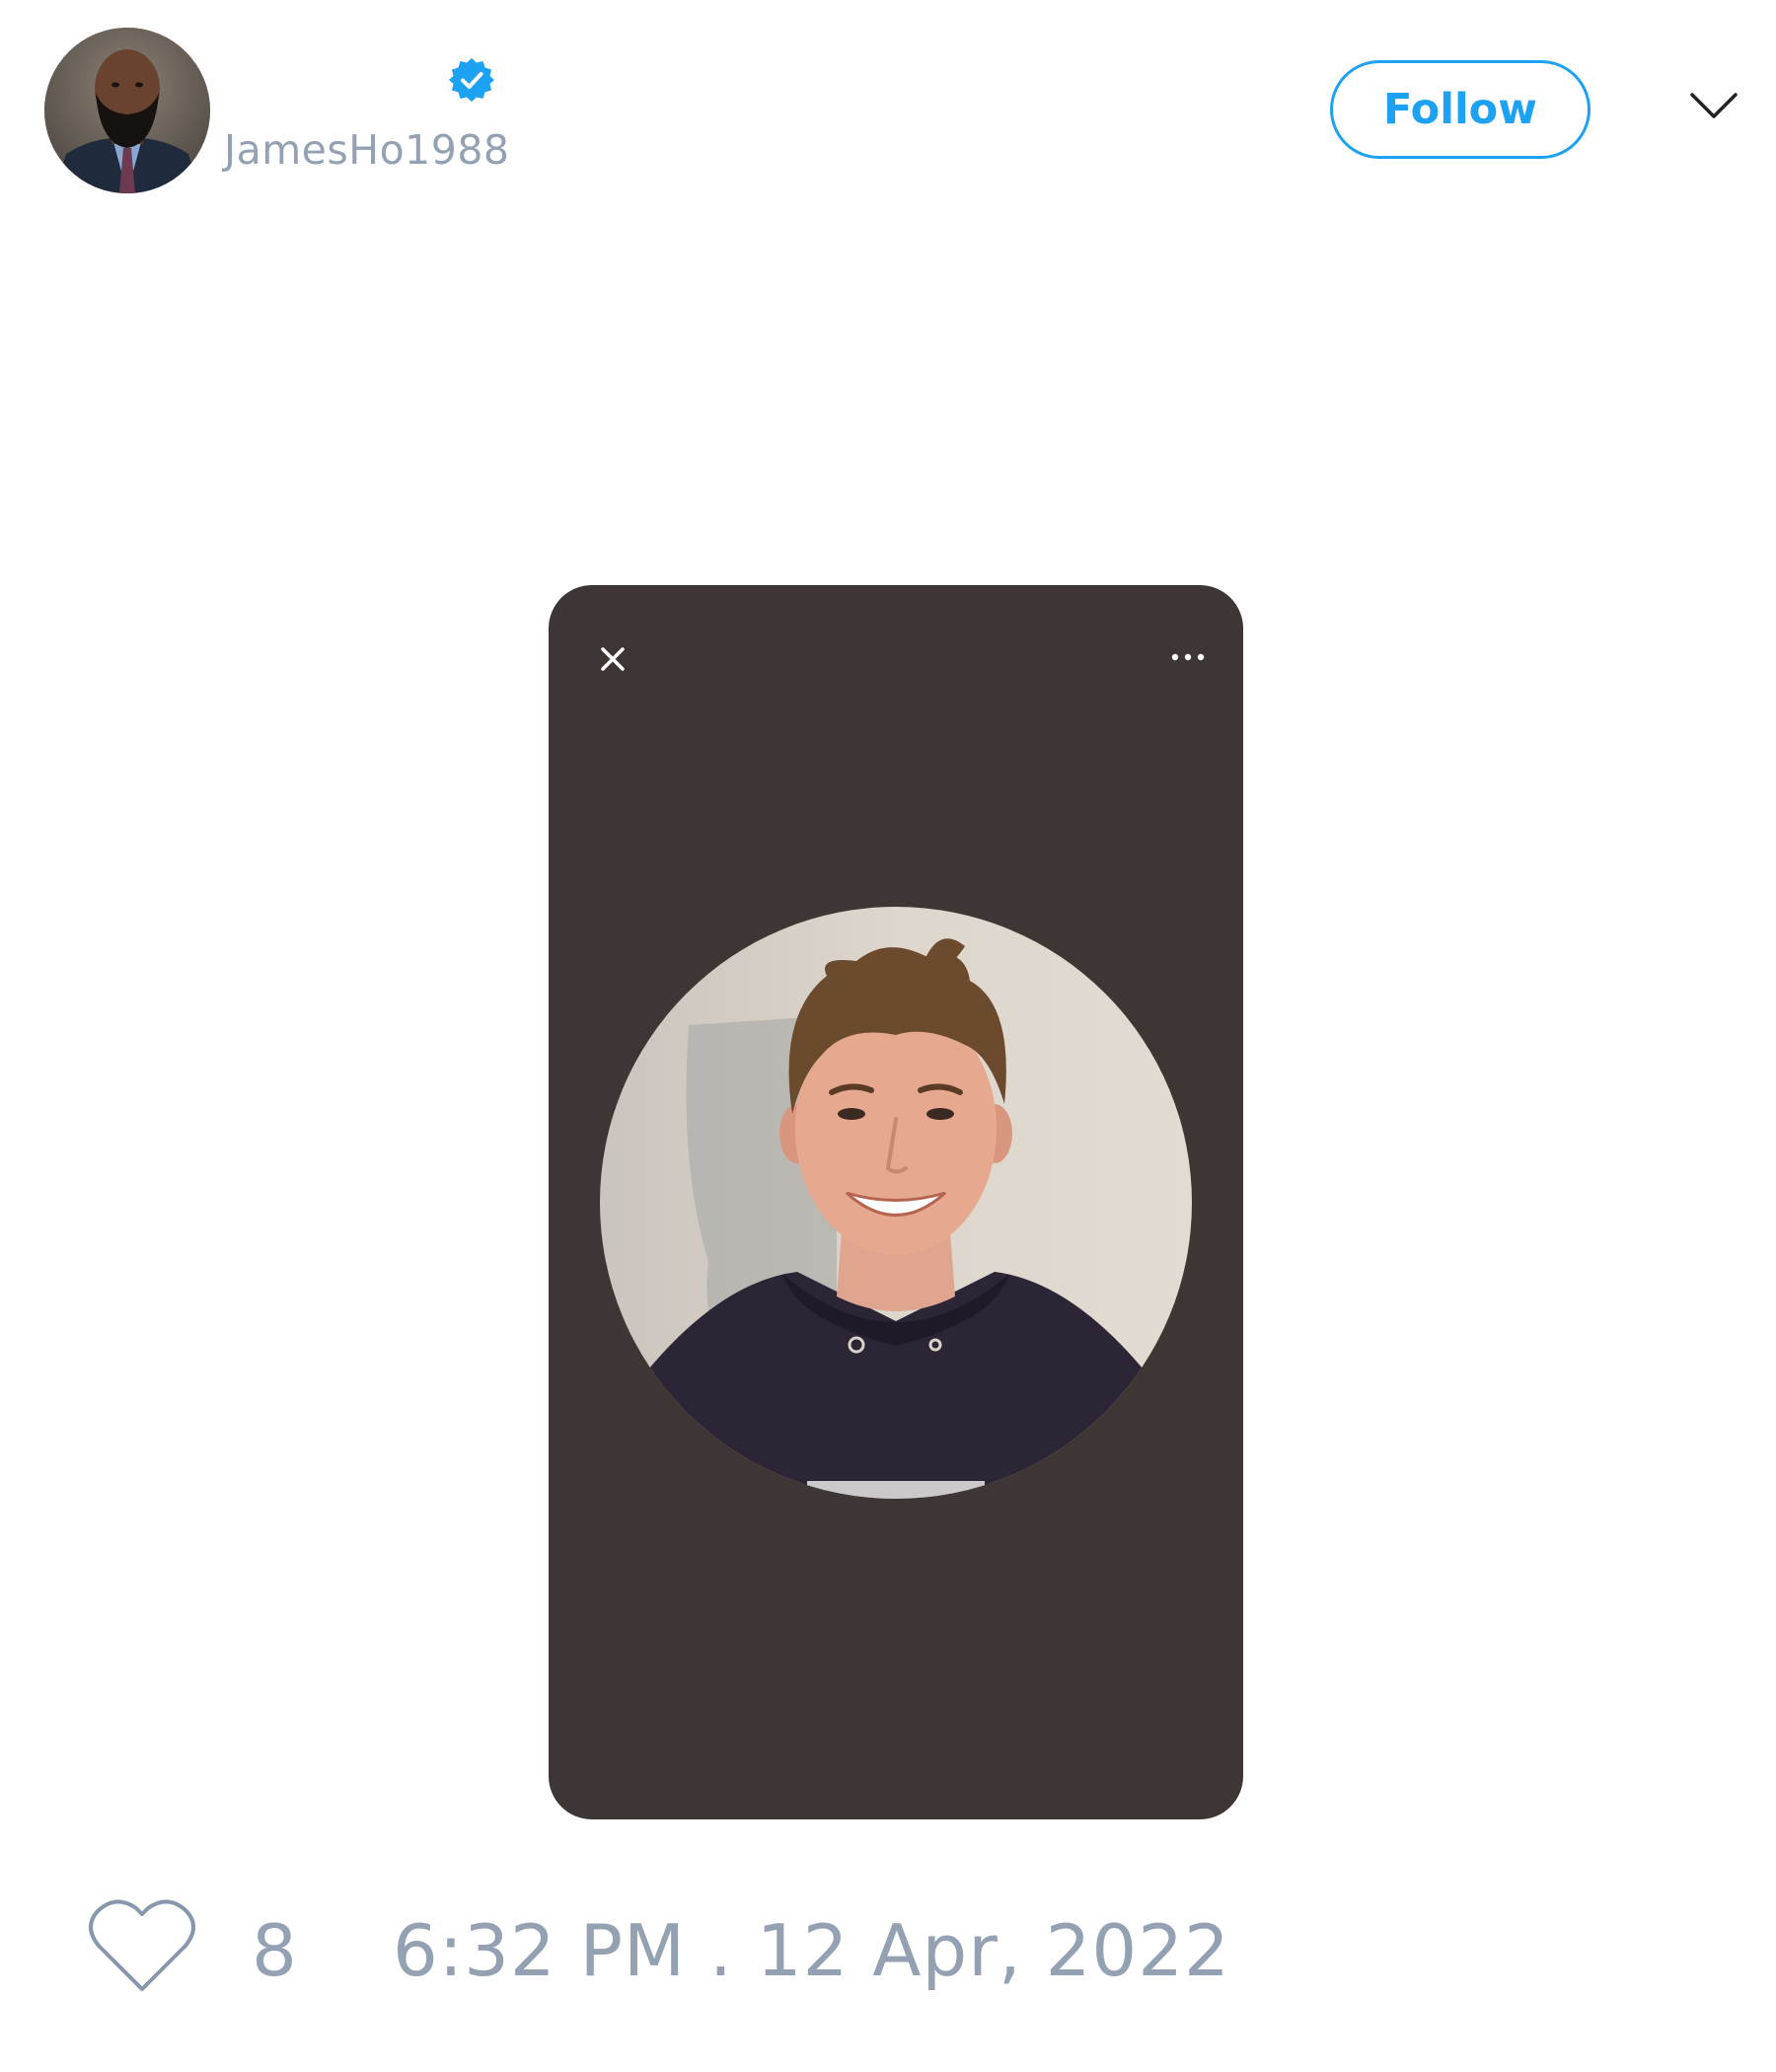 The width and height of the screenshot is (1776, 2072). I want to click on portrait-photo, so click(896, 1203).